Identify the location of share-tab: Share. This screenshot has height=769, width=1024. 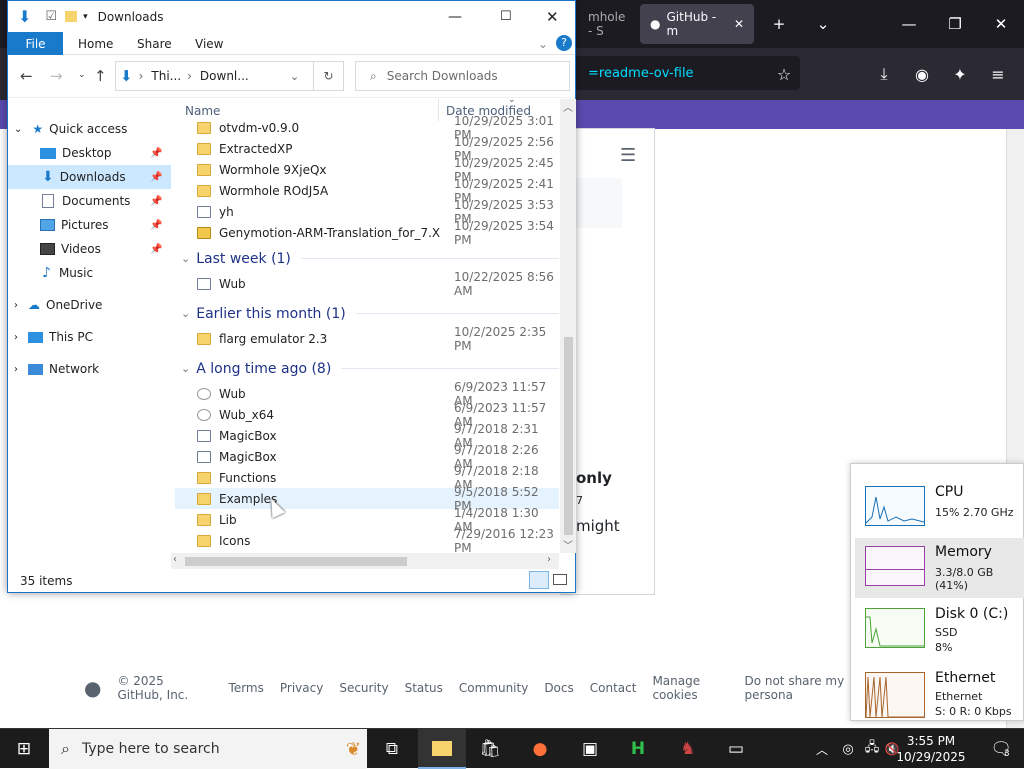
(154, 43).